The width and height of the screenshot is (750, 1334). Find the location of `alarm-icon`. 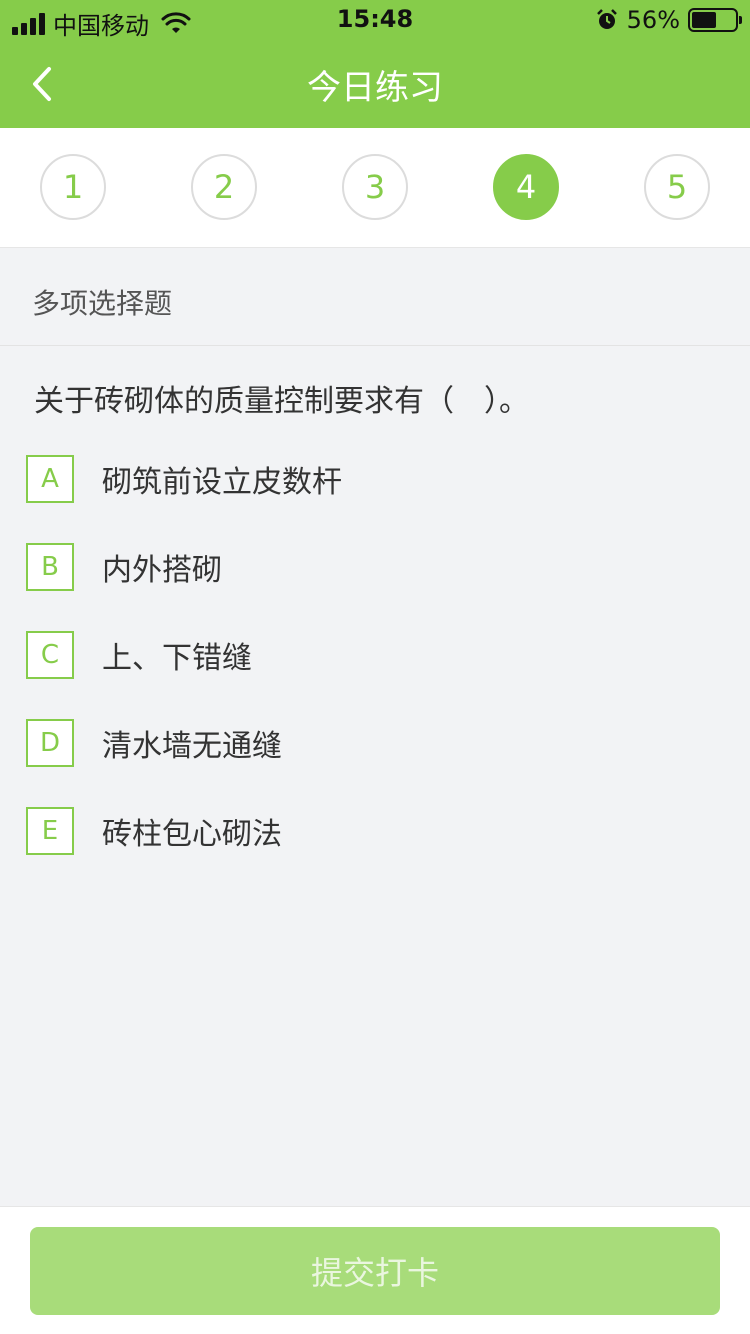

alarm-icon is located at coordinates (606, 19).